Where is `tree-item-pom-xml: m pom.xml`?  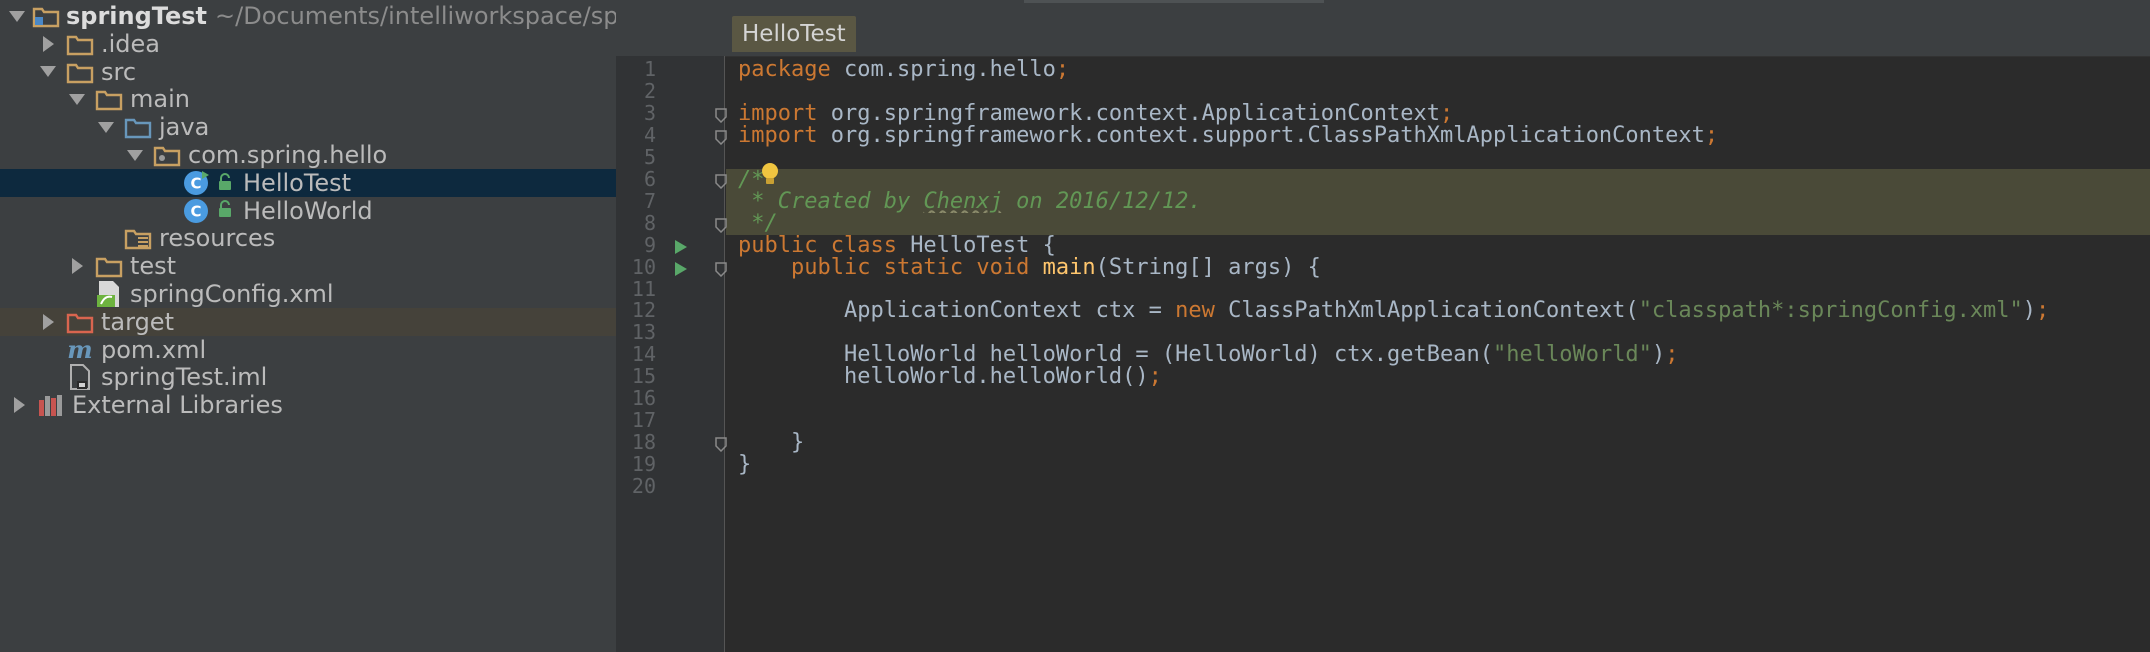
tree-item-pom-xml: m pom.xml is located at coordinates (308, 350).